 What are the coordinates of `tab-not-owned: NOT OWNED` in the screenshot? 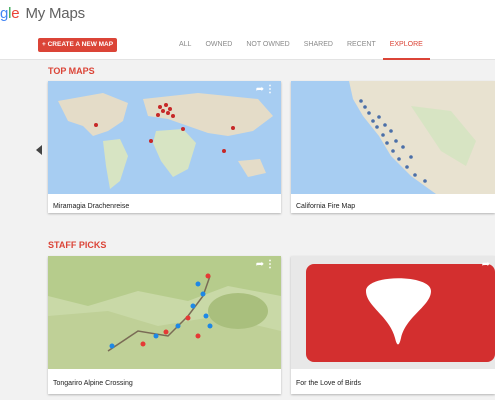 It's located at (267, 45).